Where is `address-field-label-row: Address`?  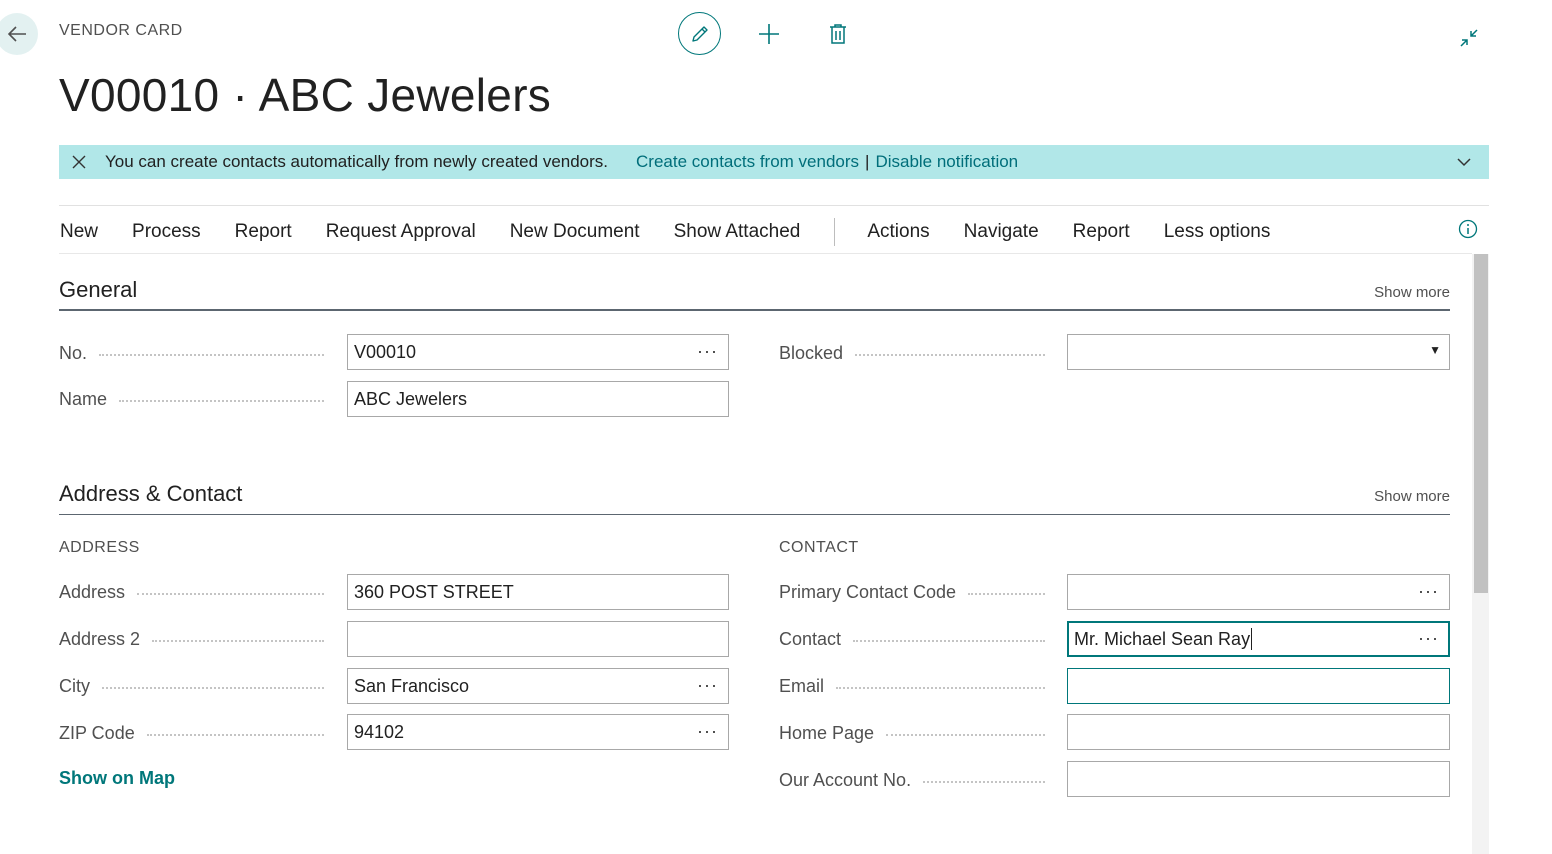 address-field-label-row: Address is located at coordinates (196, 592).